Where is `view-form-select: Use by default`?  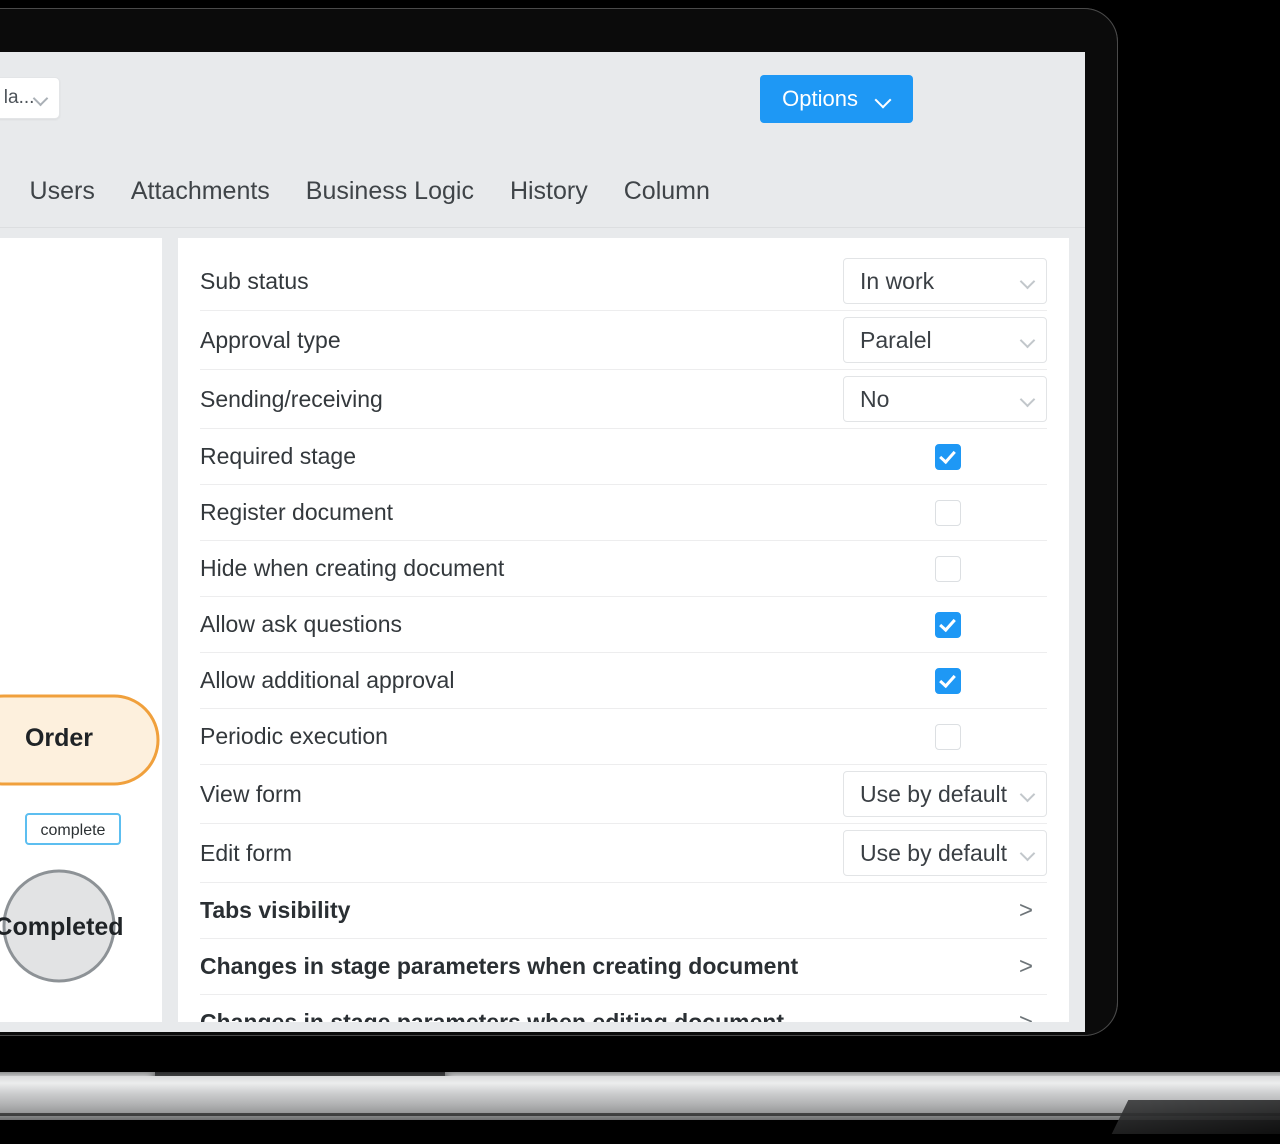
view-form-select: Use by default is located at coordinates (945, 794).